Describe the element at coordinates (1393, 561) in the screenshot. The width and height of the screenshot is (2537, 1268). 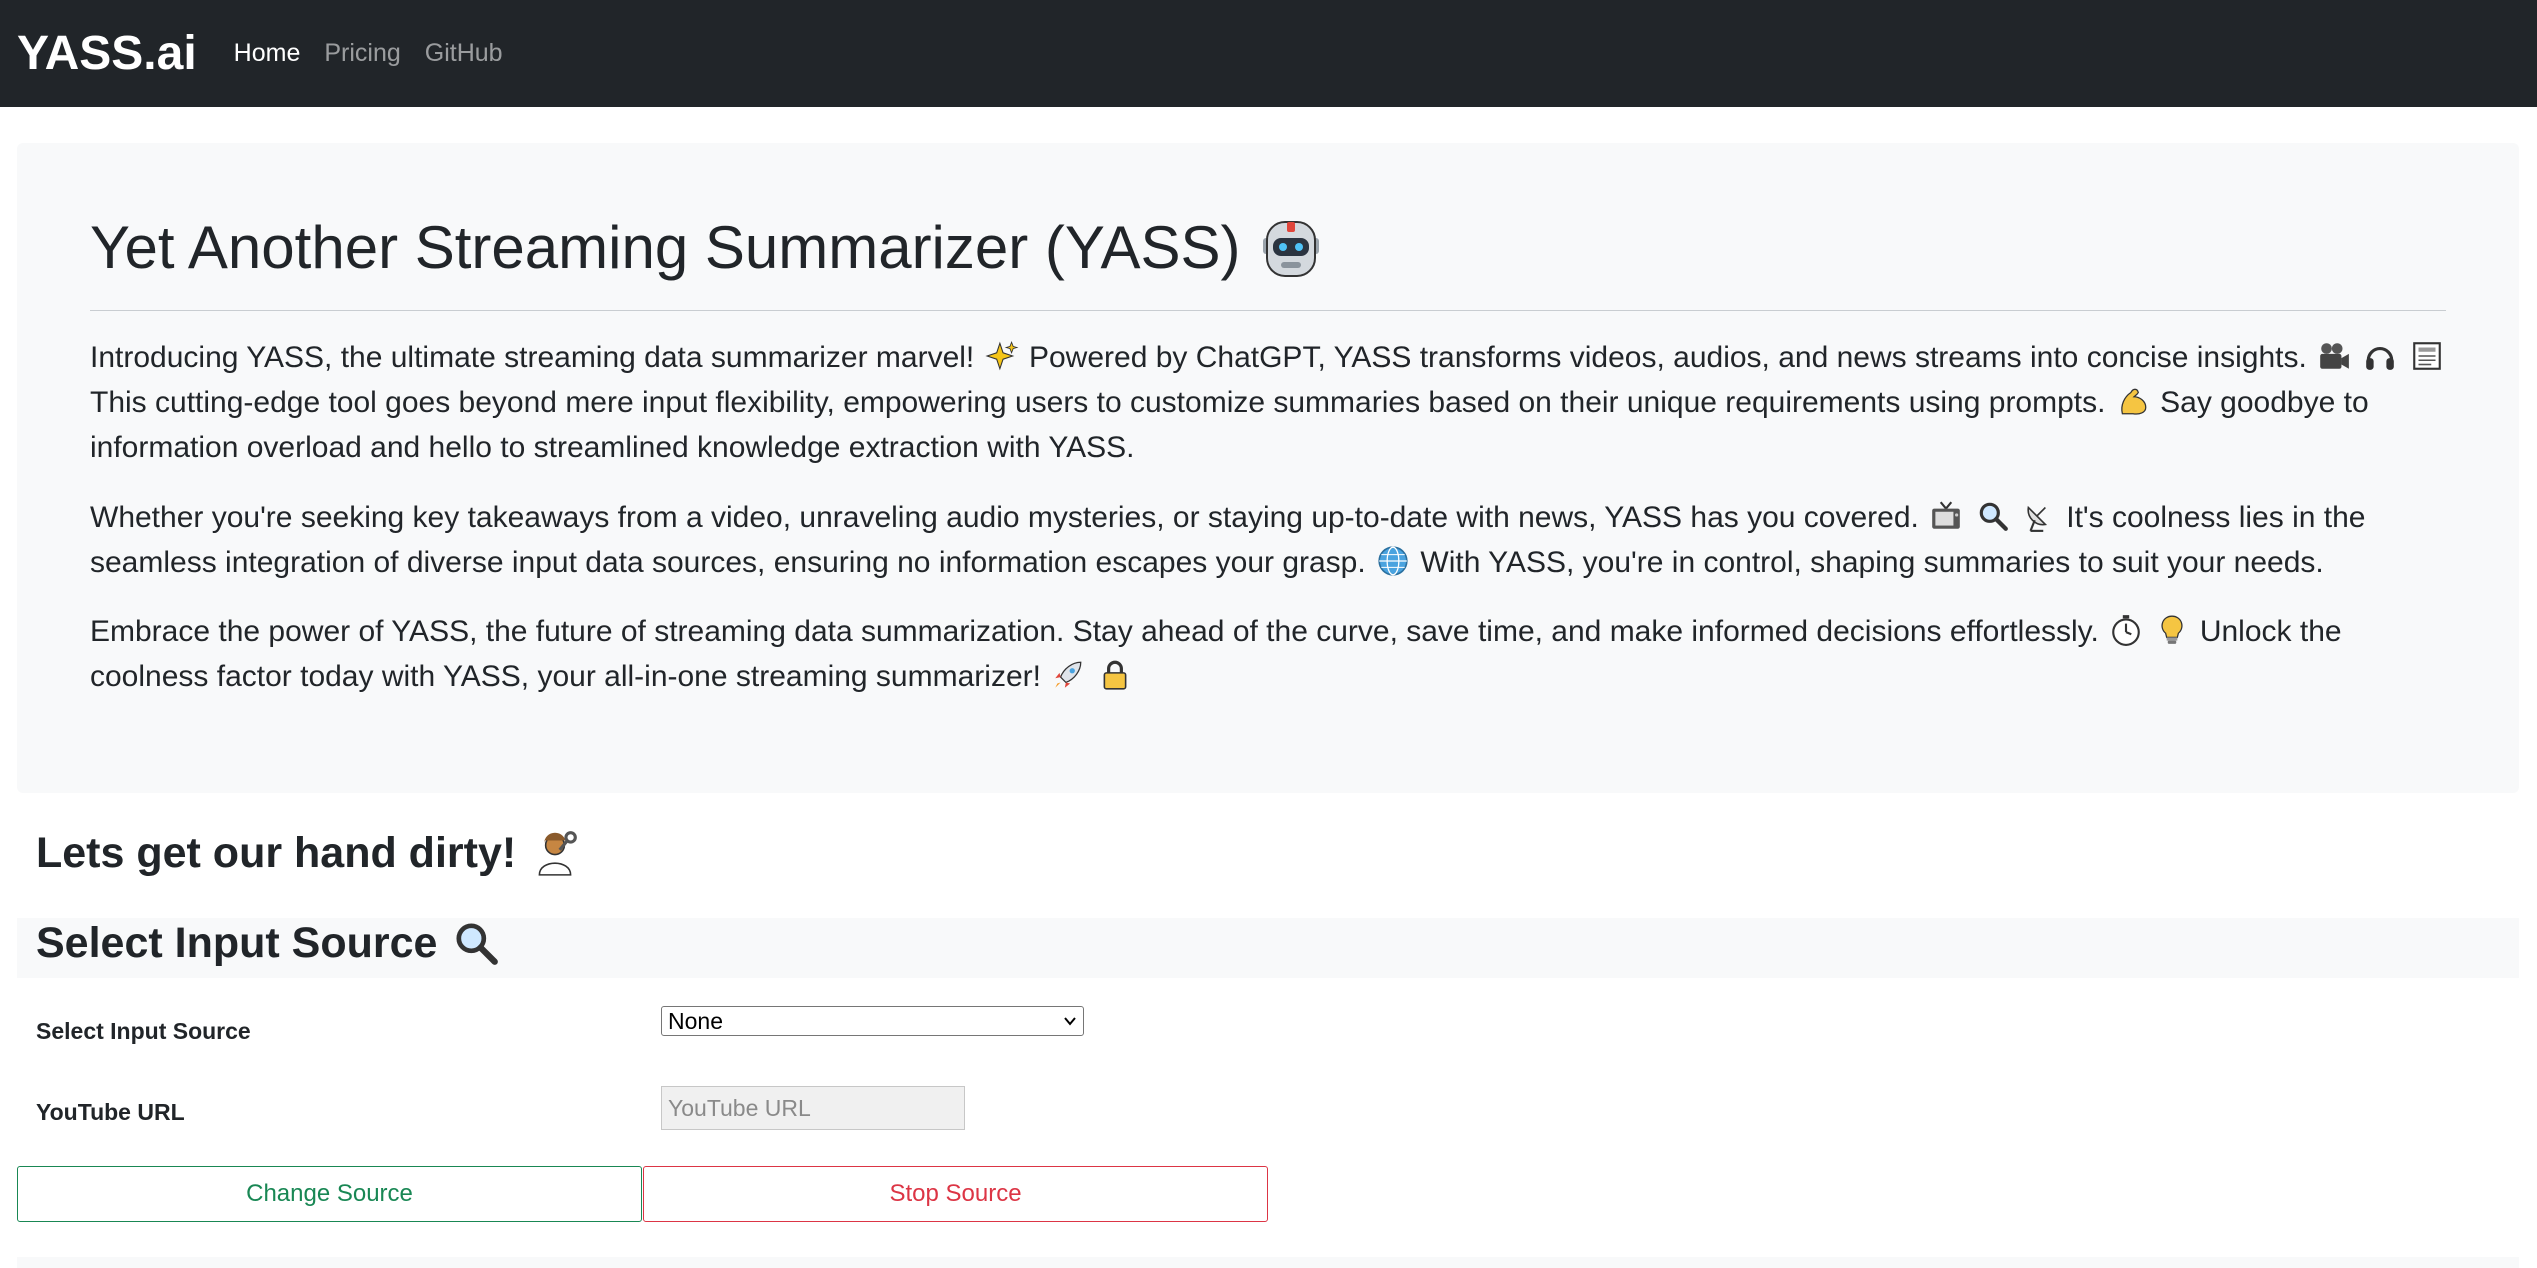
I see `globe-icon` at that location.